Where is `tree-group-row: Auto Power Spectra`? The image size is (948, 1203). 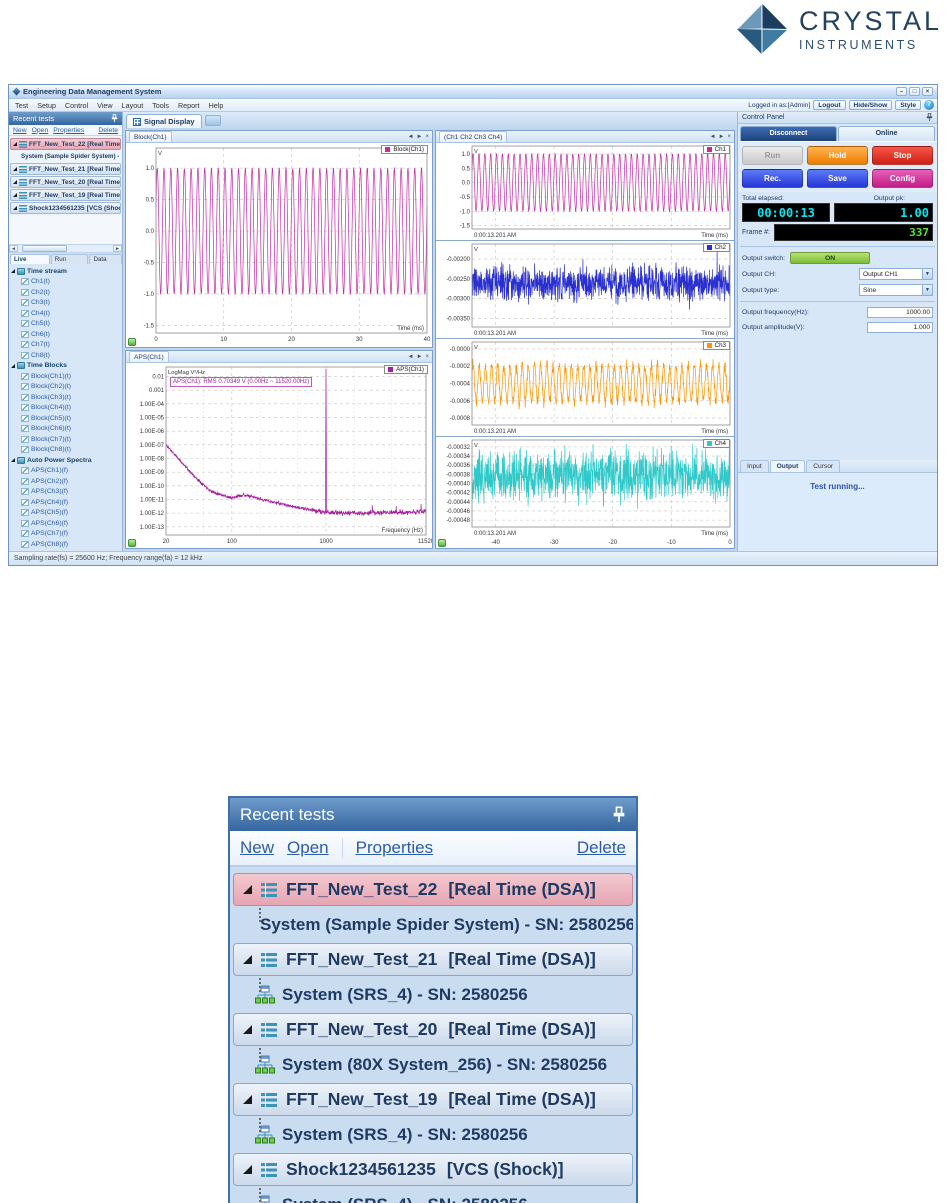
tree-group-row: Auto Power Spectra is located at coordinates (66, 460).